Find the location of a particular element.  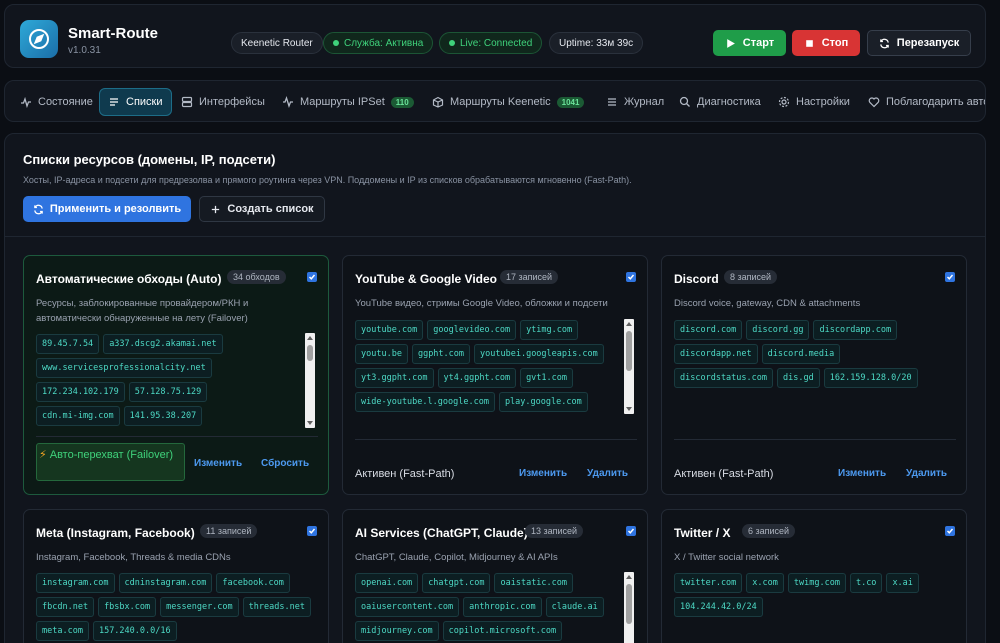

list-entry-chip: meta.com is located at coordinates (62, 631).